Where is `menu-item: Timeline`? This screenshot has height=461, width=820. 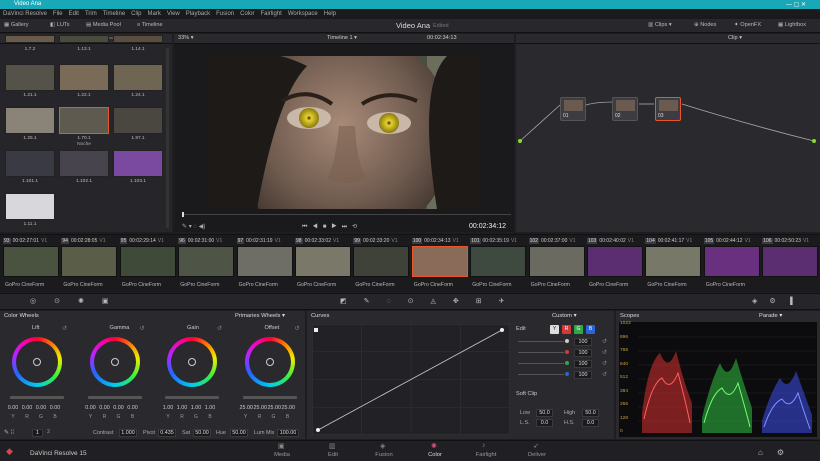 menu-item: Timeline is located at coordinates (114, 14).